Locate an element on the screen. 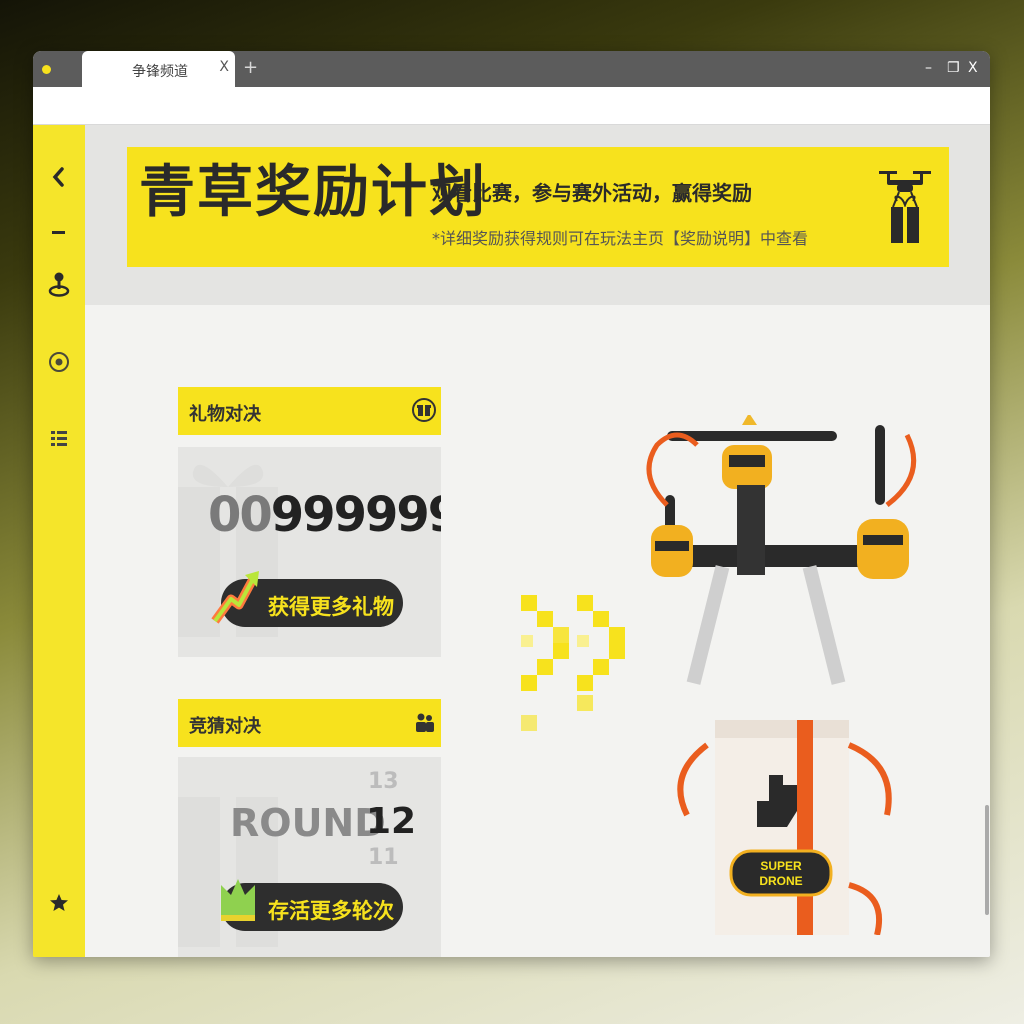 Image resolution: width=1024 pixels, height=1024 pixels. joystick-icon is located at coordinates (59, 284).